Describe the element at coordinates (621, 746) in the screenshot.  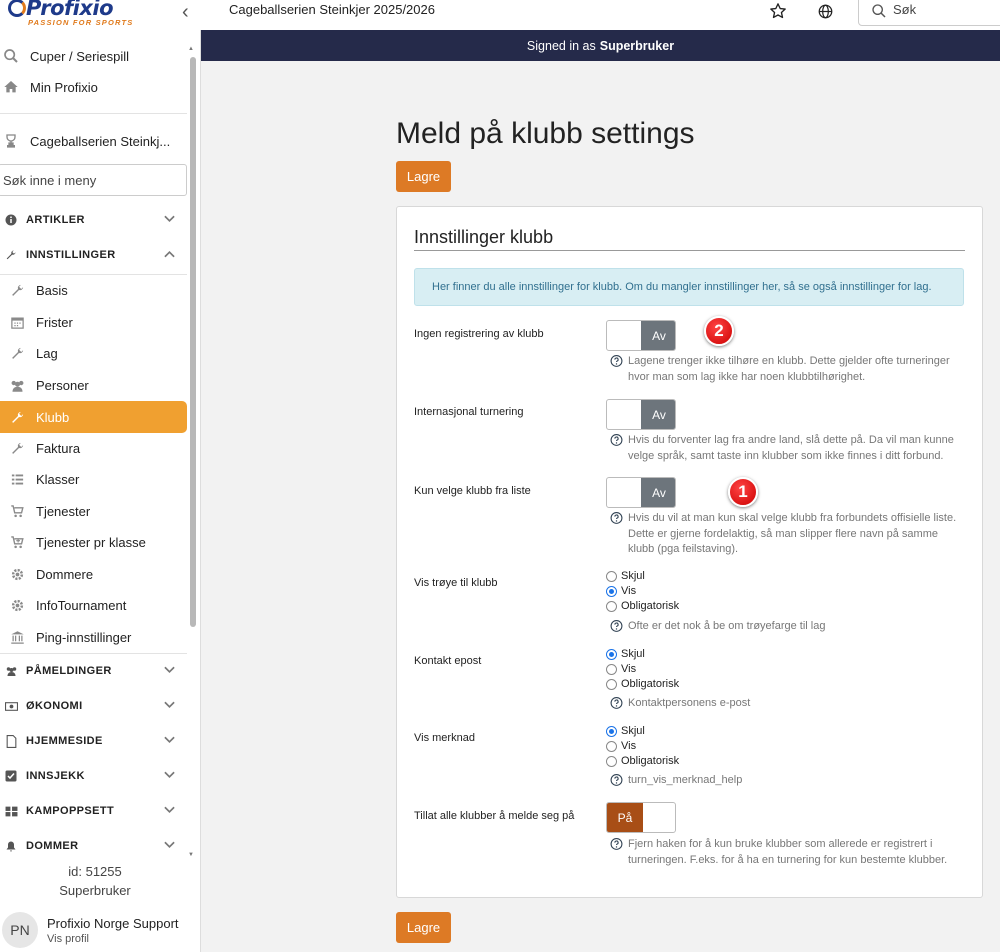
I see `radio-merknad-vis: Vis` at that location.